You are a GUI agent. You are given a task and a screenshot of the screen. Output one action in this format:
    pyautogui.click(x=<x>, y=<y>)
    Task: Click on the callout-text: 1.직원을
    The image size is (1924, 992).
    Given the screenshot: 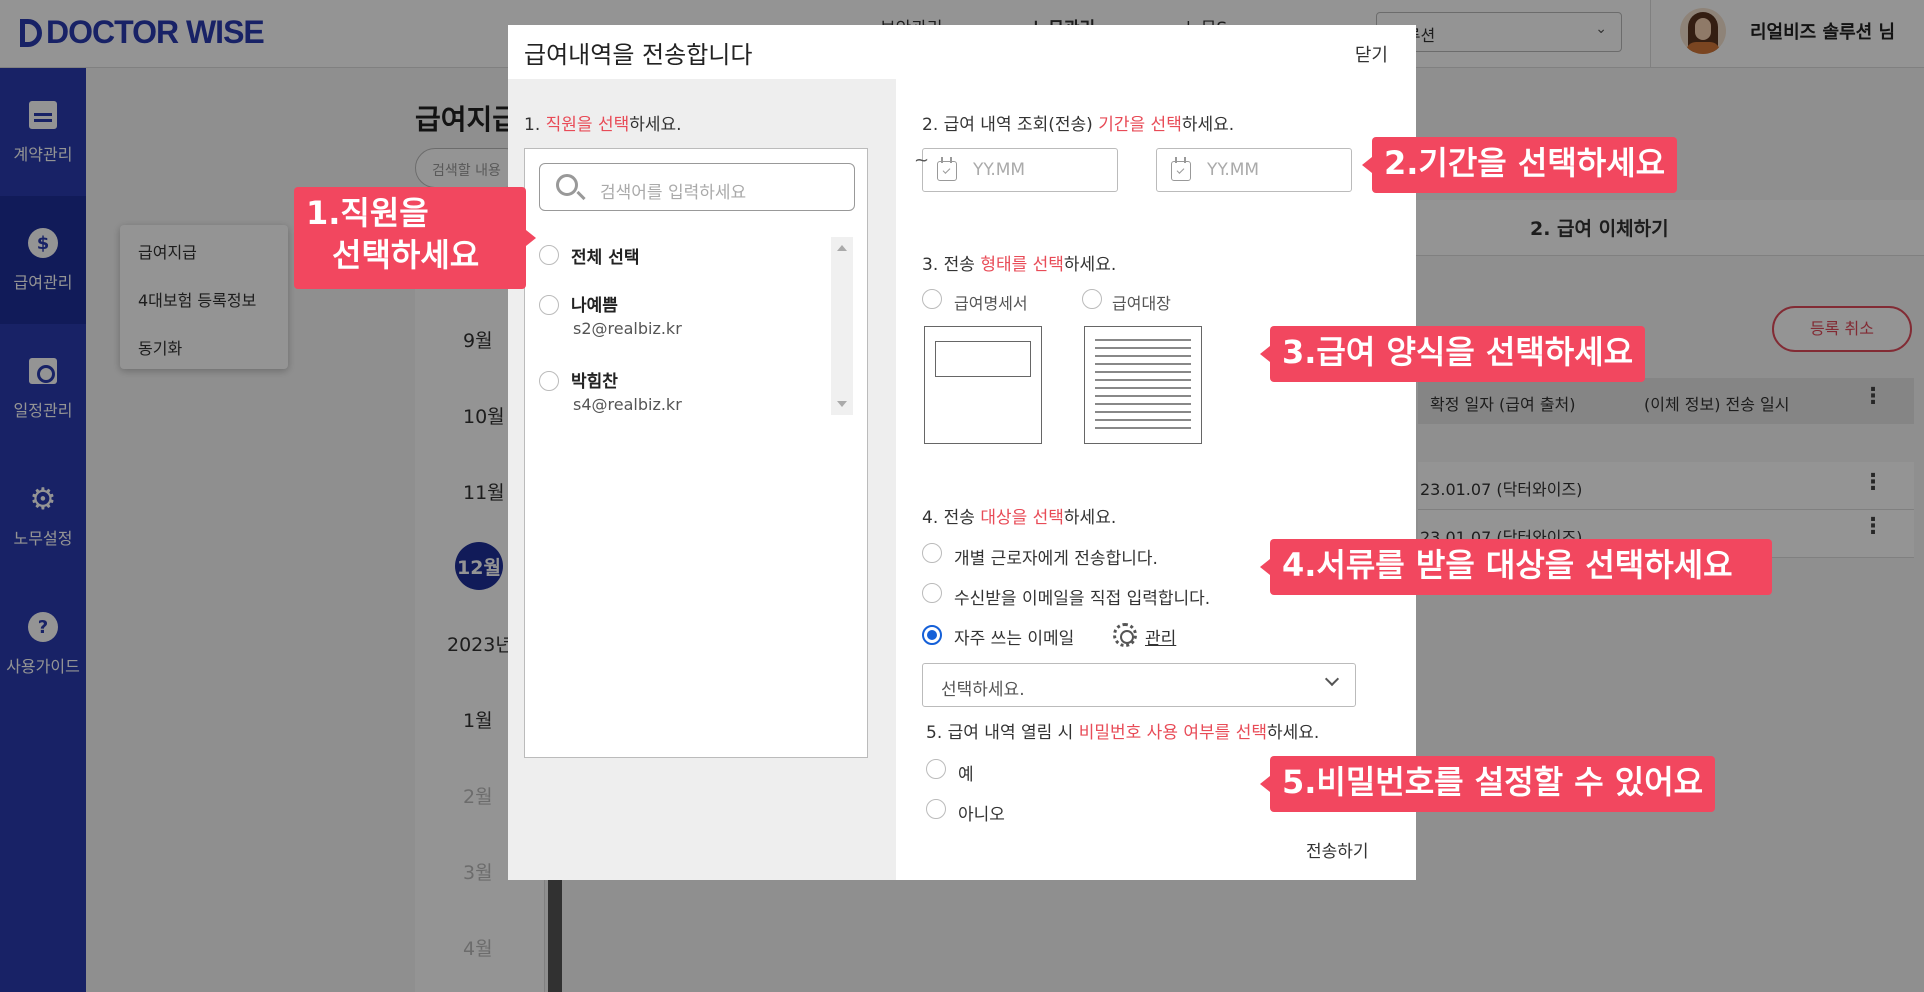 What is the action you would take?
    pyautogui.click(x=367, y=213)
    